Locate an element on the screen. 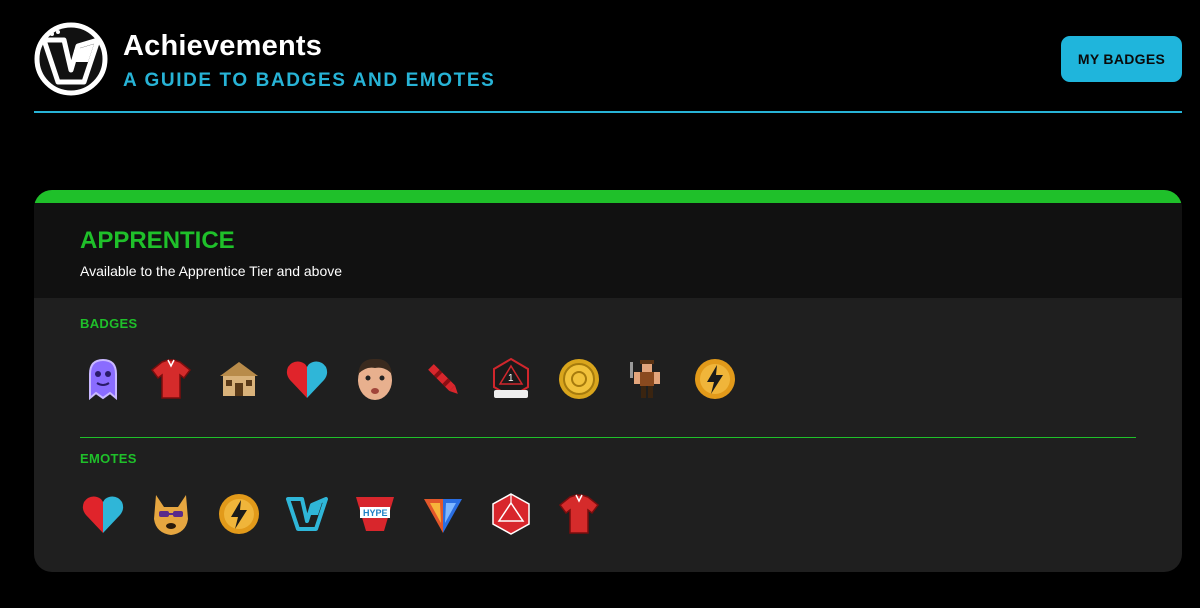 This screenshot has width=1200, height=608. d20-dice-badge-icon: 1 is located at coordinates (511, 379).